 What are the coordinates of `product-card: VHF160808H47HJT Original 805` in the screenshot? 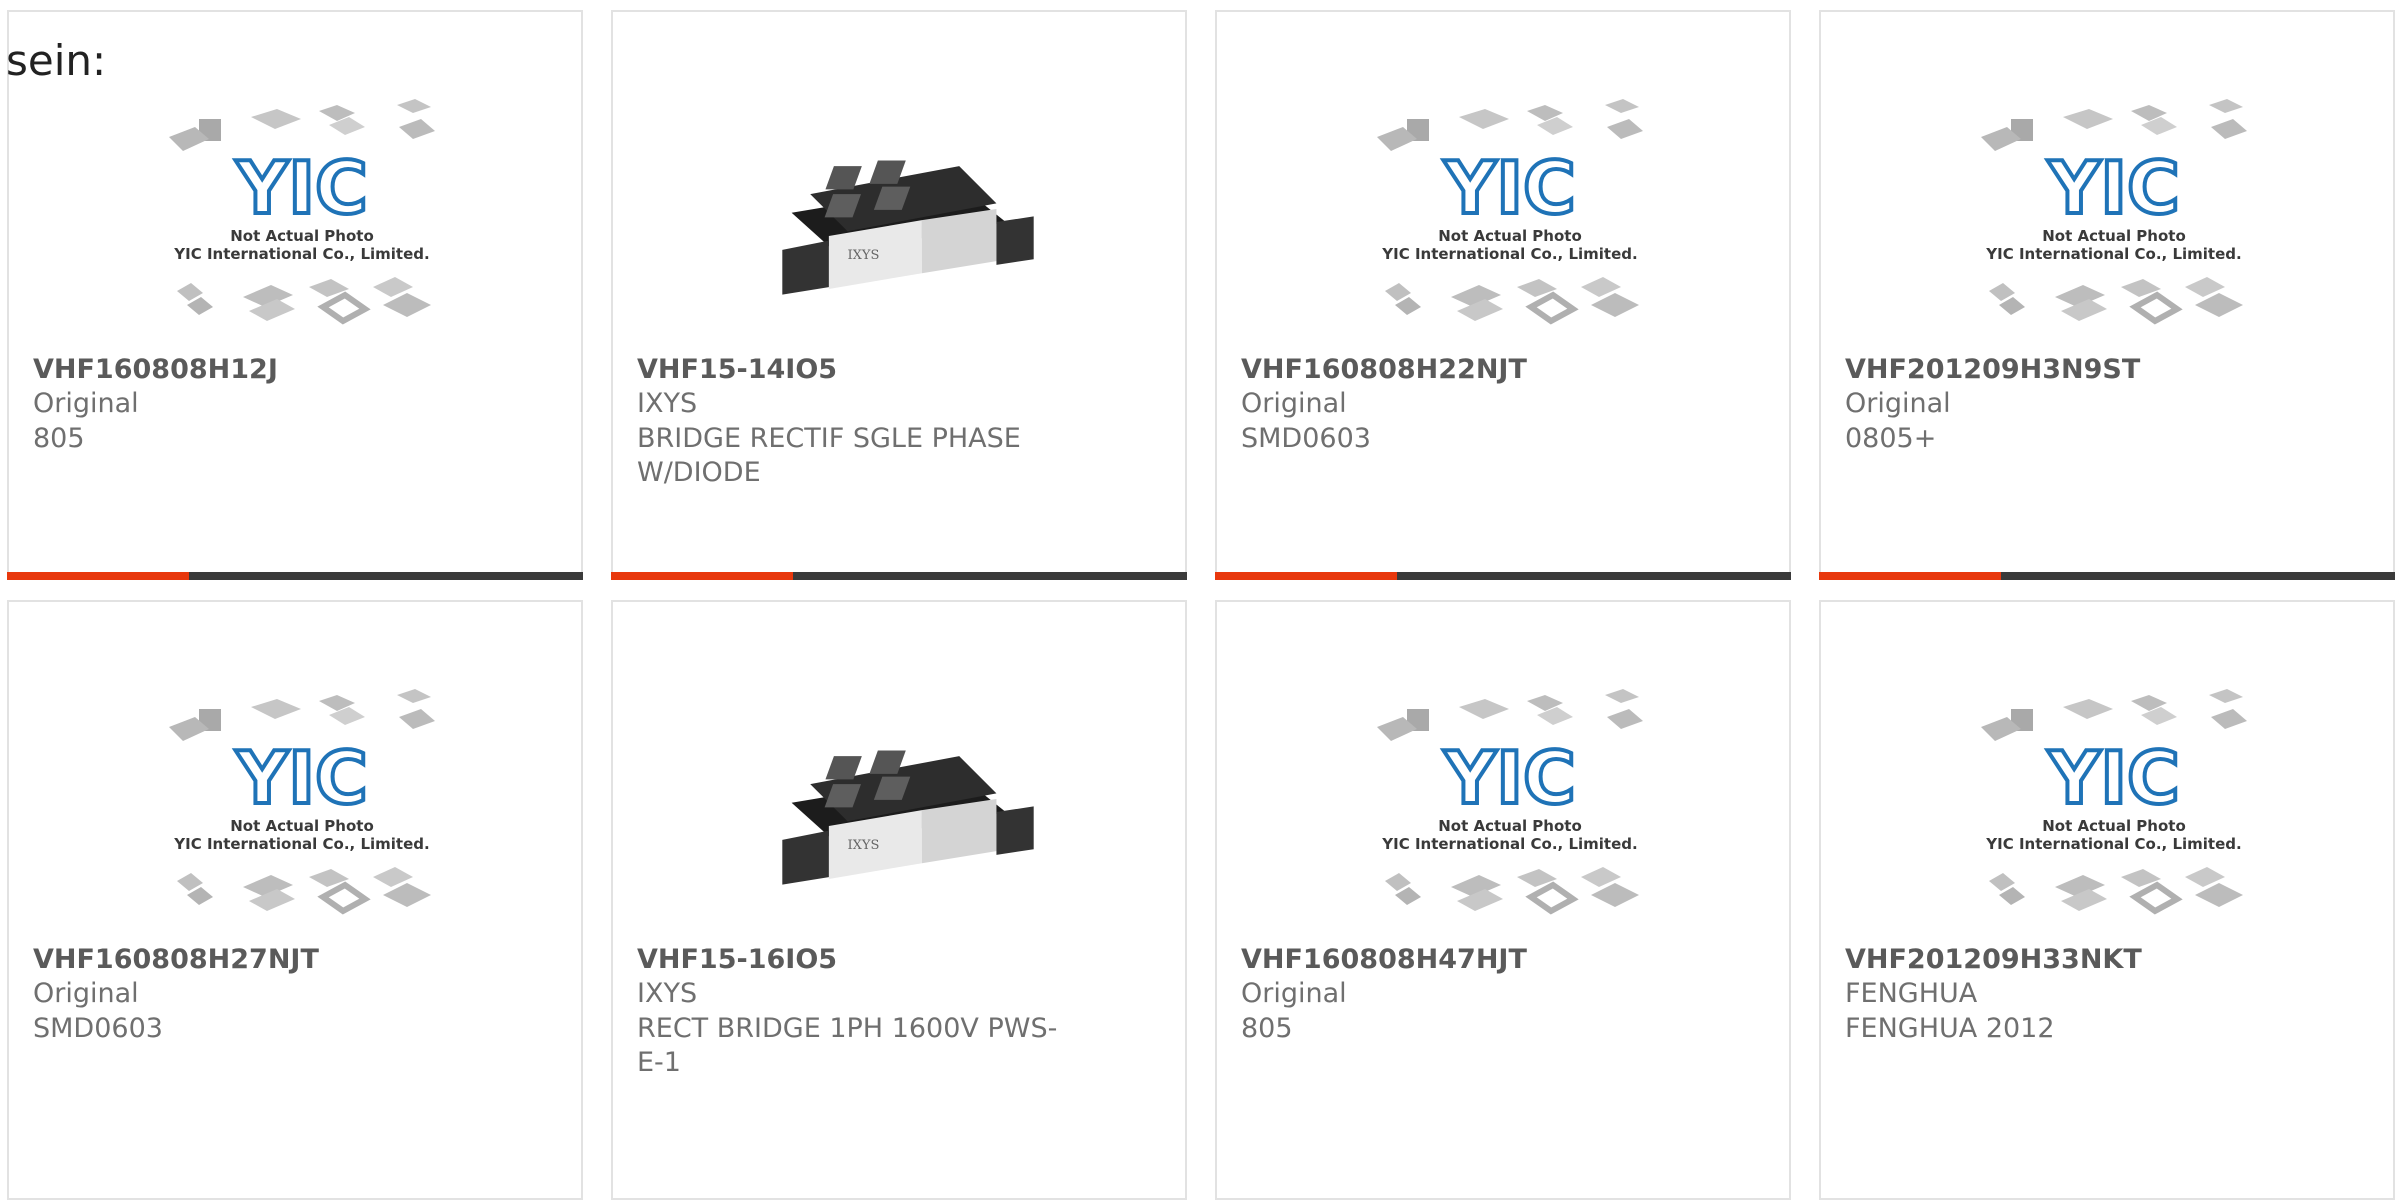 It's located at (1503, 900).